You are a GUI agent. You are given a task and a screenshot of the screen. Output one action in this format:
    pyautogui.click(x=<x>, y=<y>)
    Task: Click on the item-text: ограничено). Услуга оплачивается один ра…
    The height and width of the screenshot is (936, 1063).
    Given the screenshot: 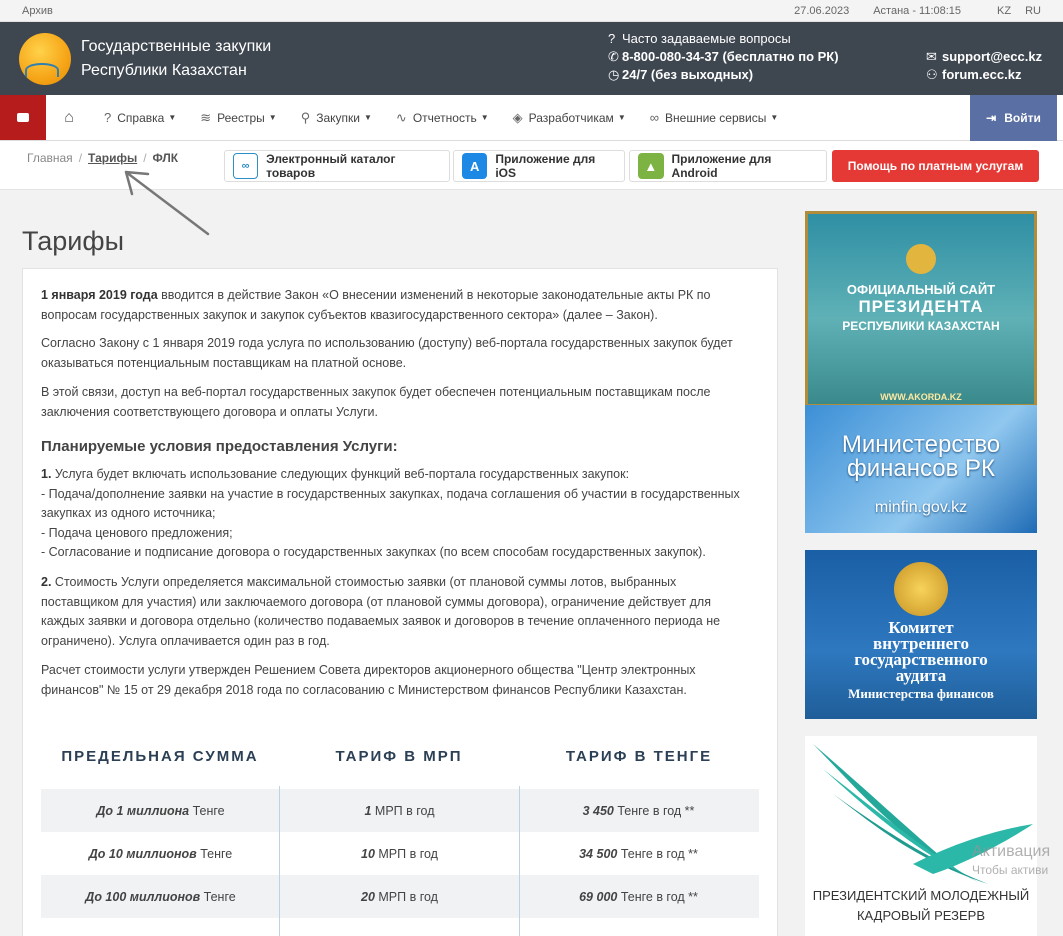 What is the action you would take?
    pyautogui.click(x=185, y=640)
    